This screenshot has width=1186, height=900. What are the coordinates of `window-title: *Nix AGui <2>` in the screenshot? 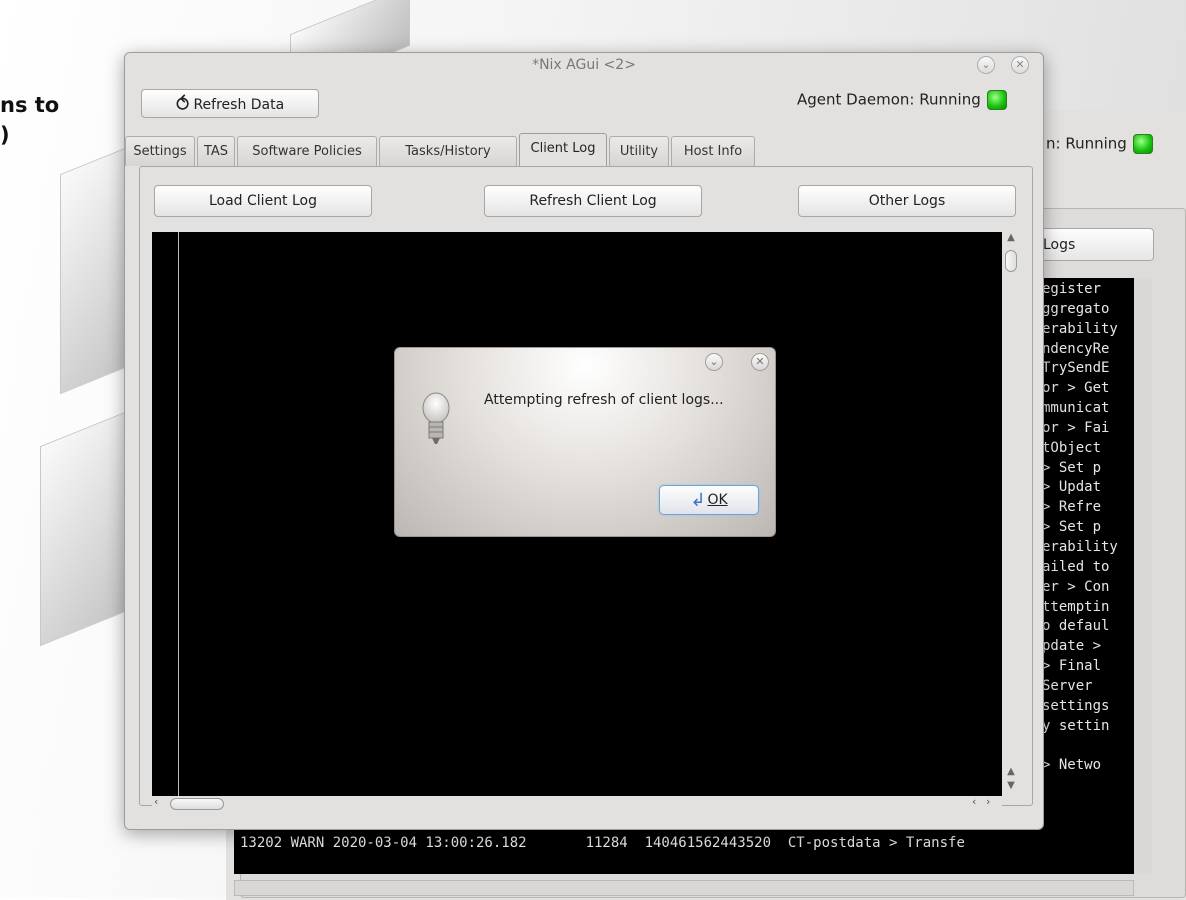 It's located at (584, 65).